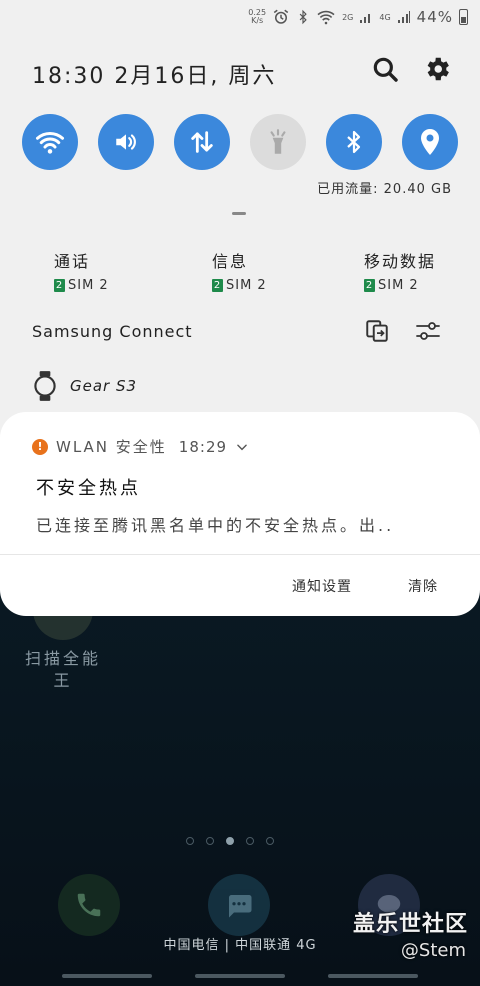 The width and height of the screenshot is (480, 986). I want to click on search-icon, so click(385, 69).